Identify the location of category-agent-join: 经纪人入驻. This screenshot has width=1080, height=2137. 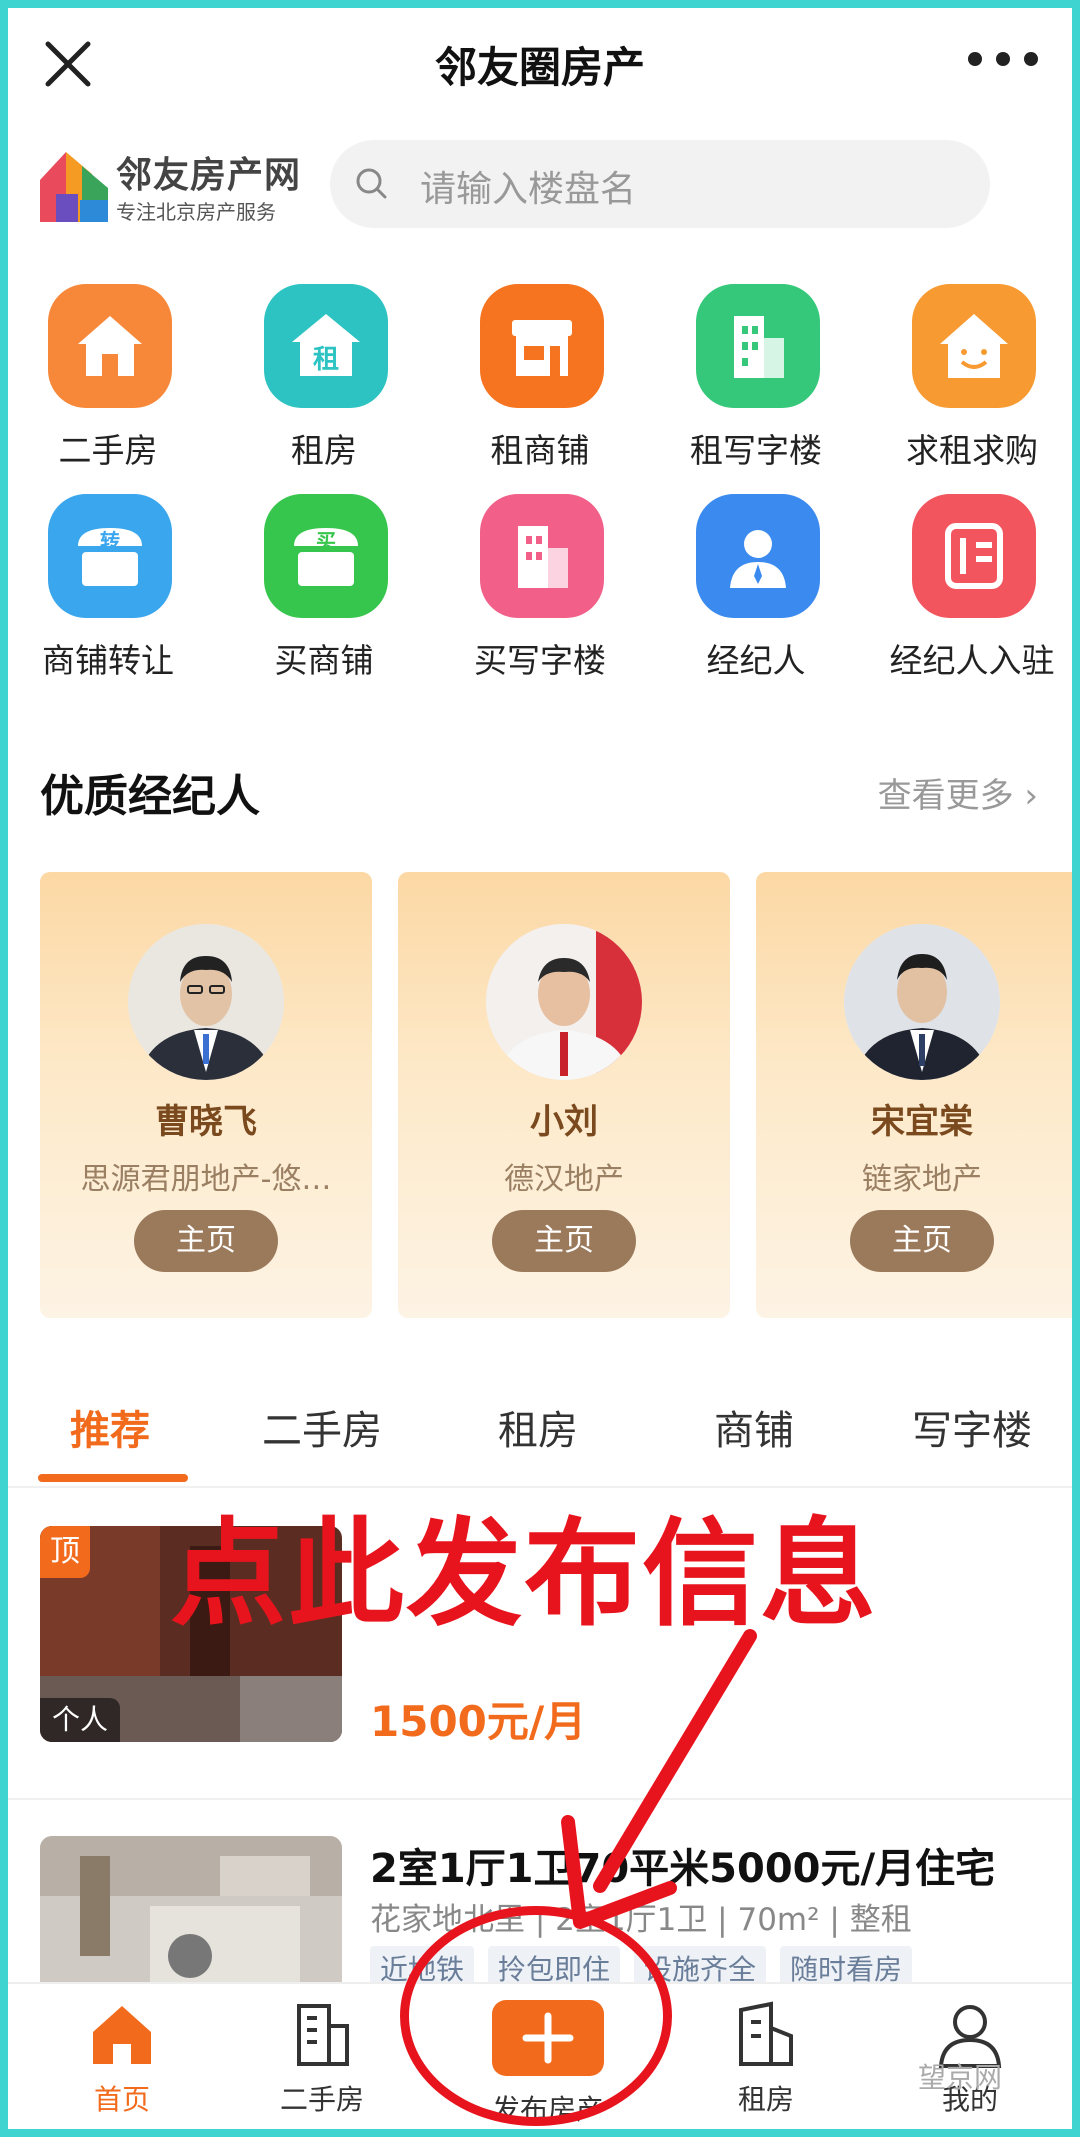
(972, 588).